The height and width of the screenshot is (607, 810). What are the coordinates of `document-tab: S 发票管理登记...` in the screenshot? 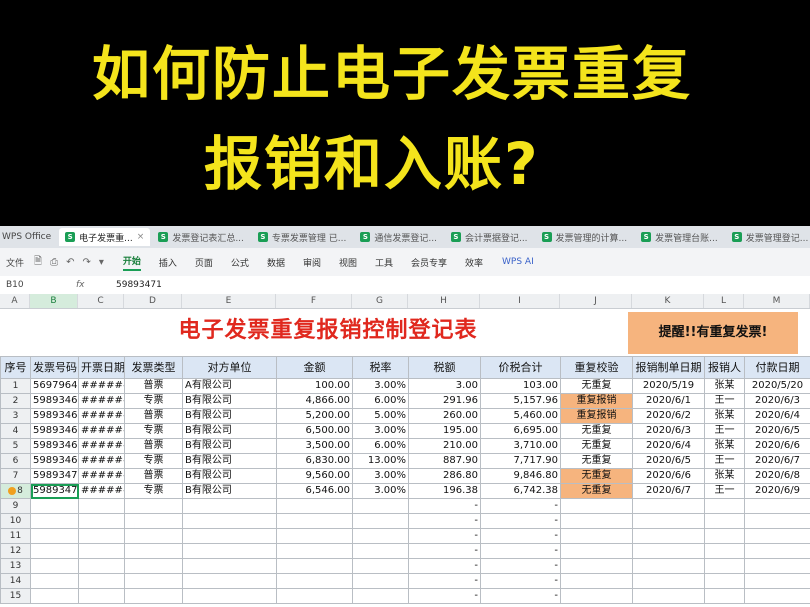 It's located at (768, 237).